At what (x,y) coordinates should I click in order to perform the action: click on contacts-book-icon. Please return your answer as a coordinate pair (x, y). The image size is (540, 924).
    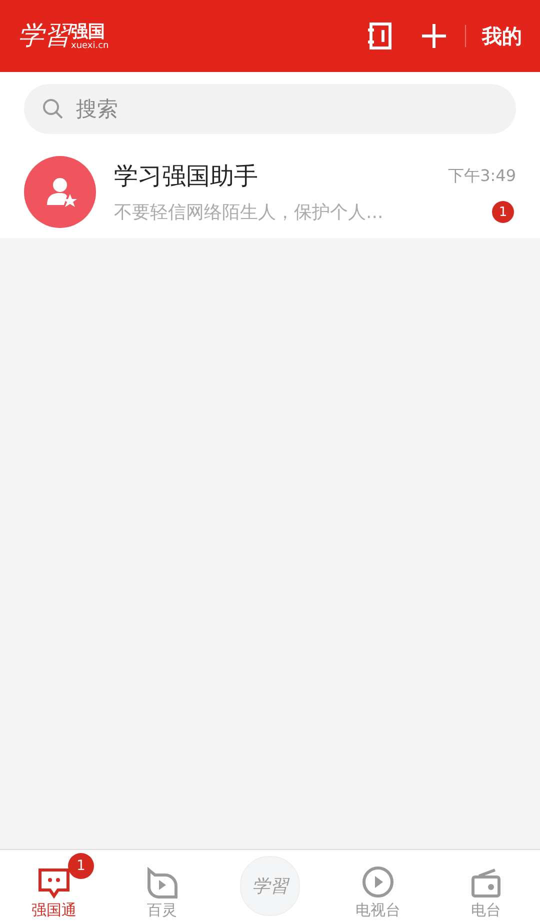
    Looking at the image, I should click on (380, 36).